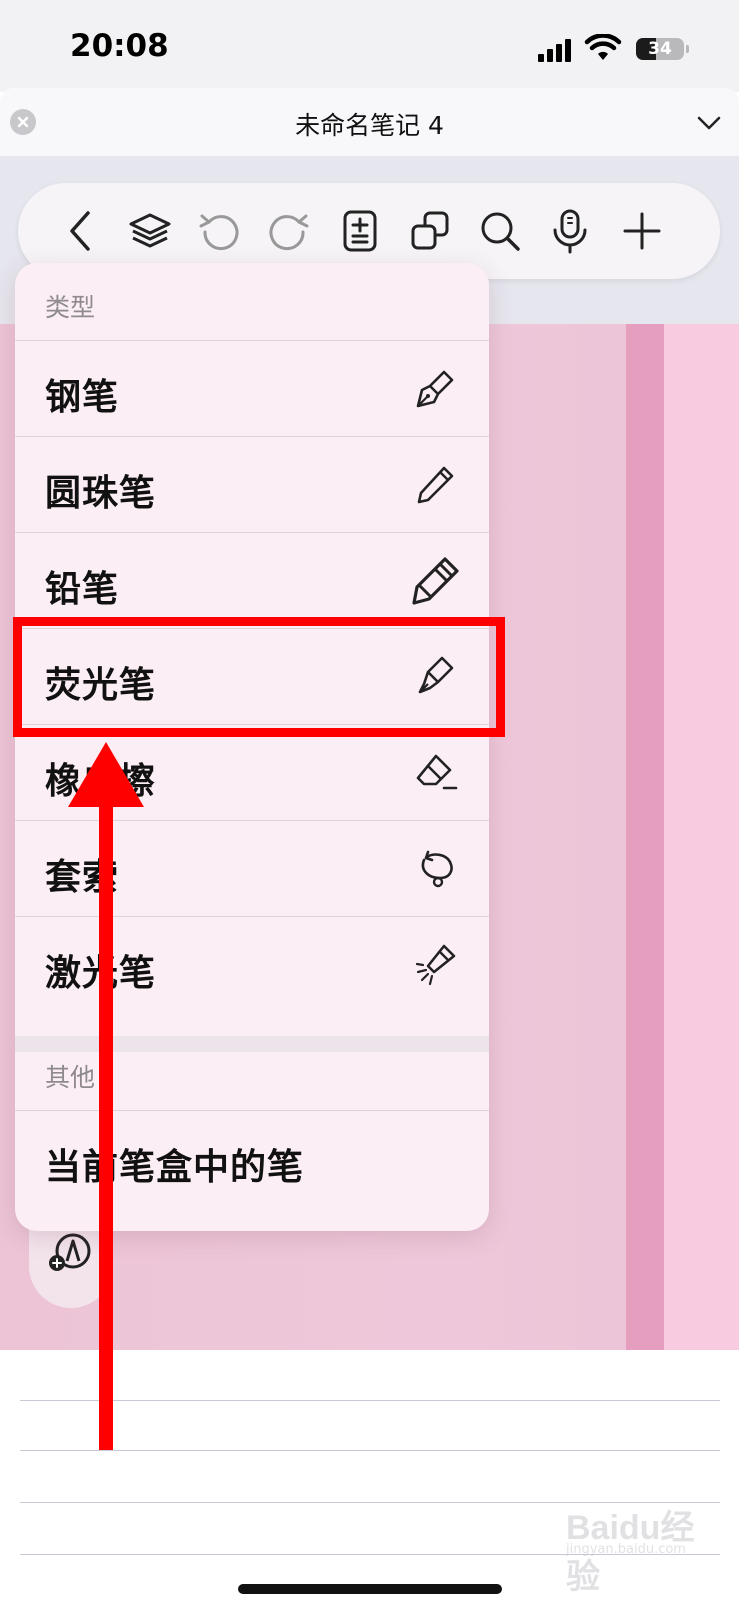 The width and height of the screenshot is (739, 1600). What do you see at coordinates (252, 580) in the screenshot?
I see `menu-item-pencil: 铅笔` at bounding box center [252, 580].